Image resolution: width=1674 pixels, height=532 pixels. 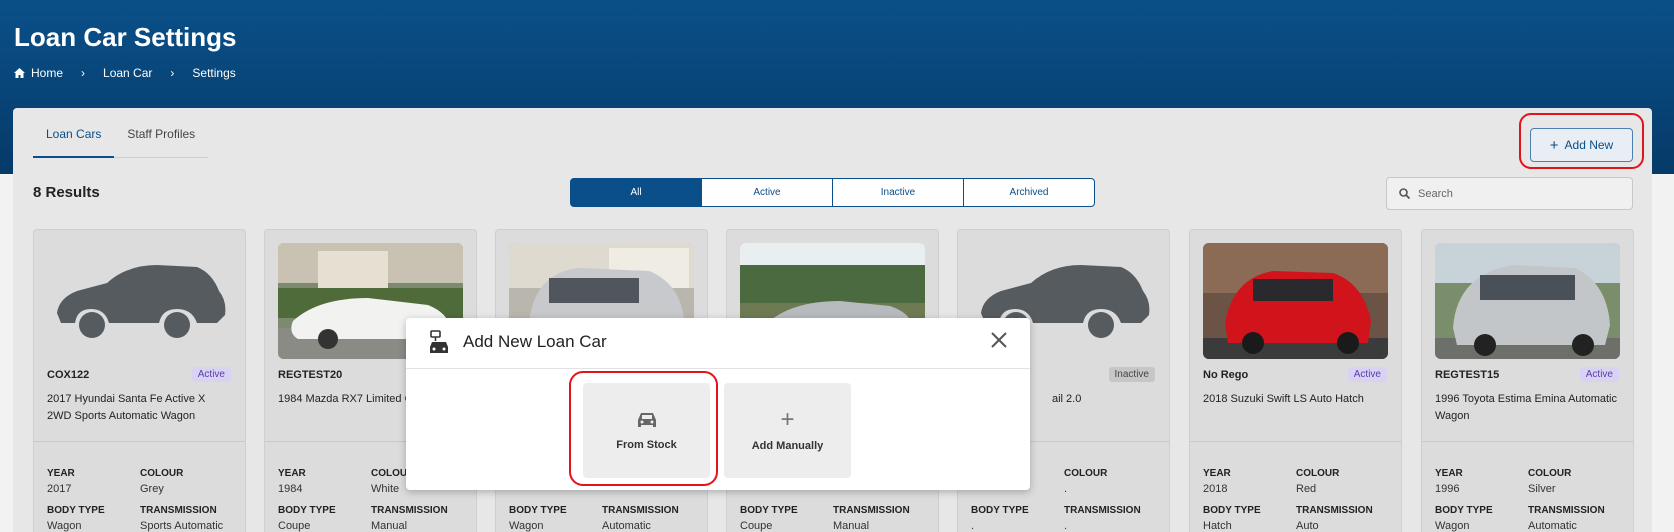 I want to click on breadcrumb-settings: Settings, so click(x=214, y=73).